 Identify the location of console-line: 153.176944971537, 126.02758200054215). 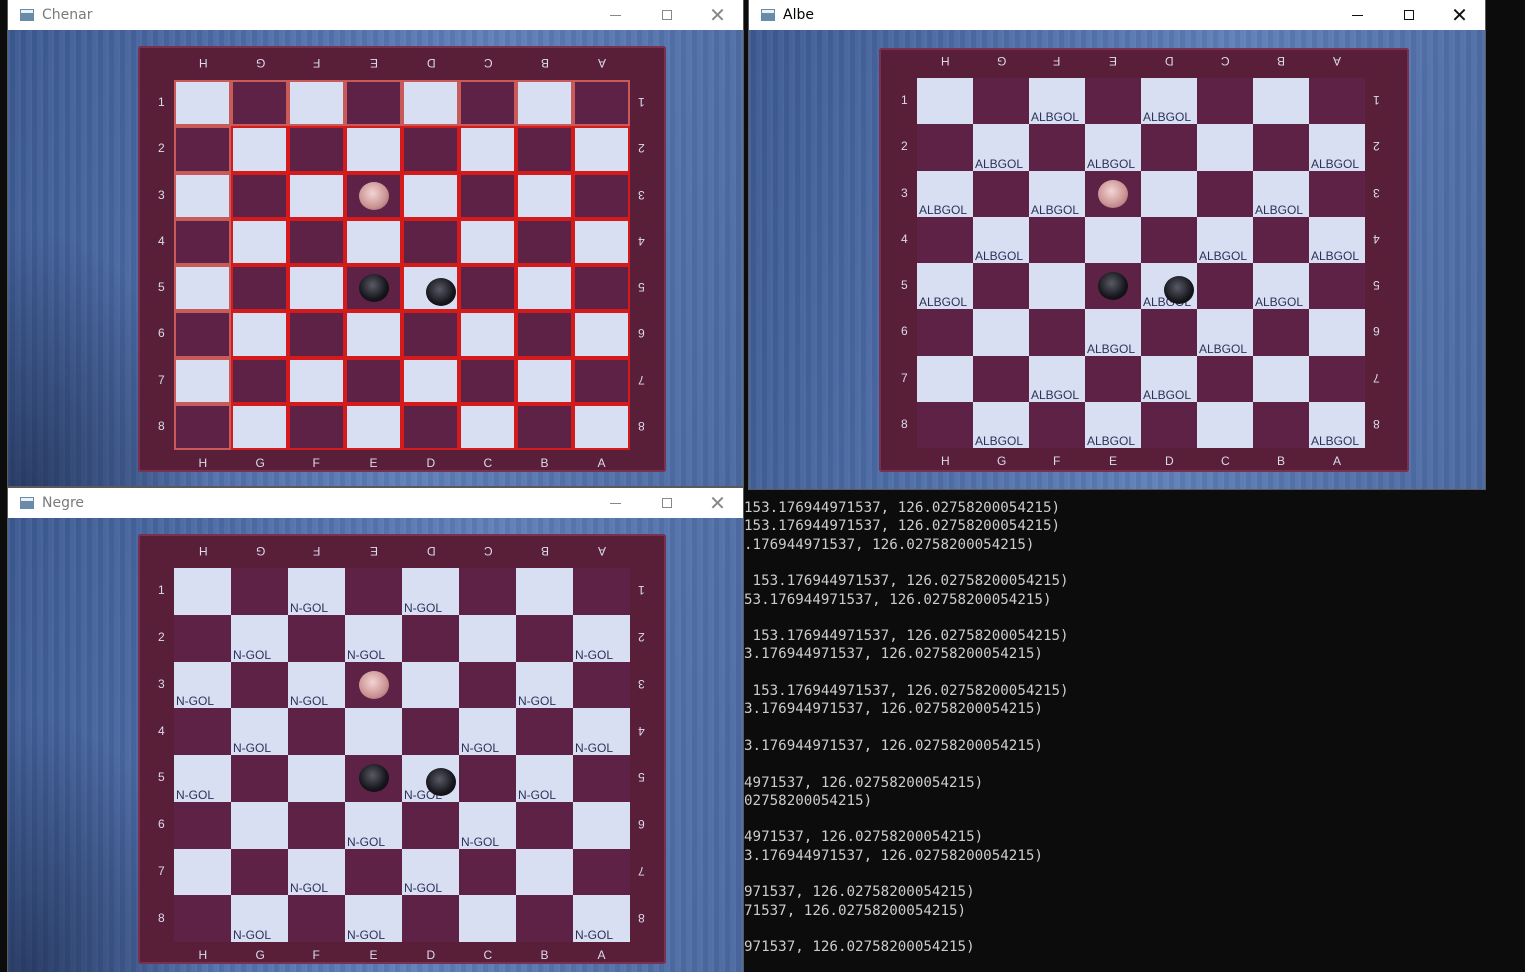
(906, 581).